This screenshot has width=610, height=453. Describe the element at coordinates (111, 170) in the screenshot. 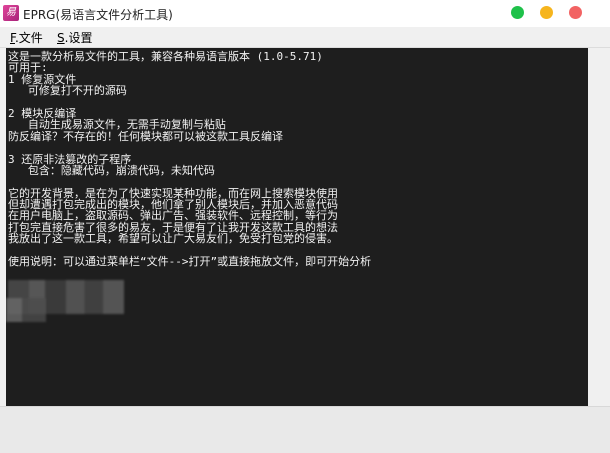

I see `console-line: 包含：隐藏代码，崩溃代码，未知代码` at that location.